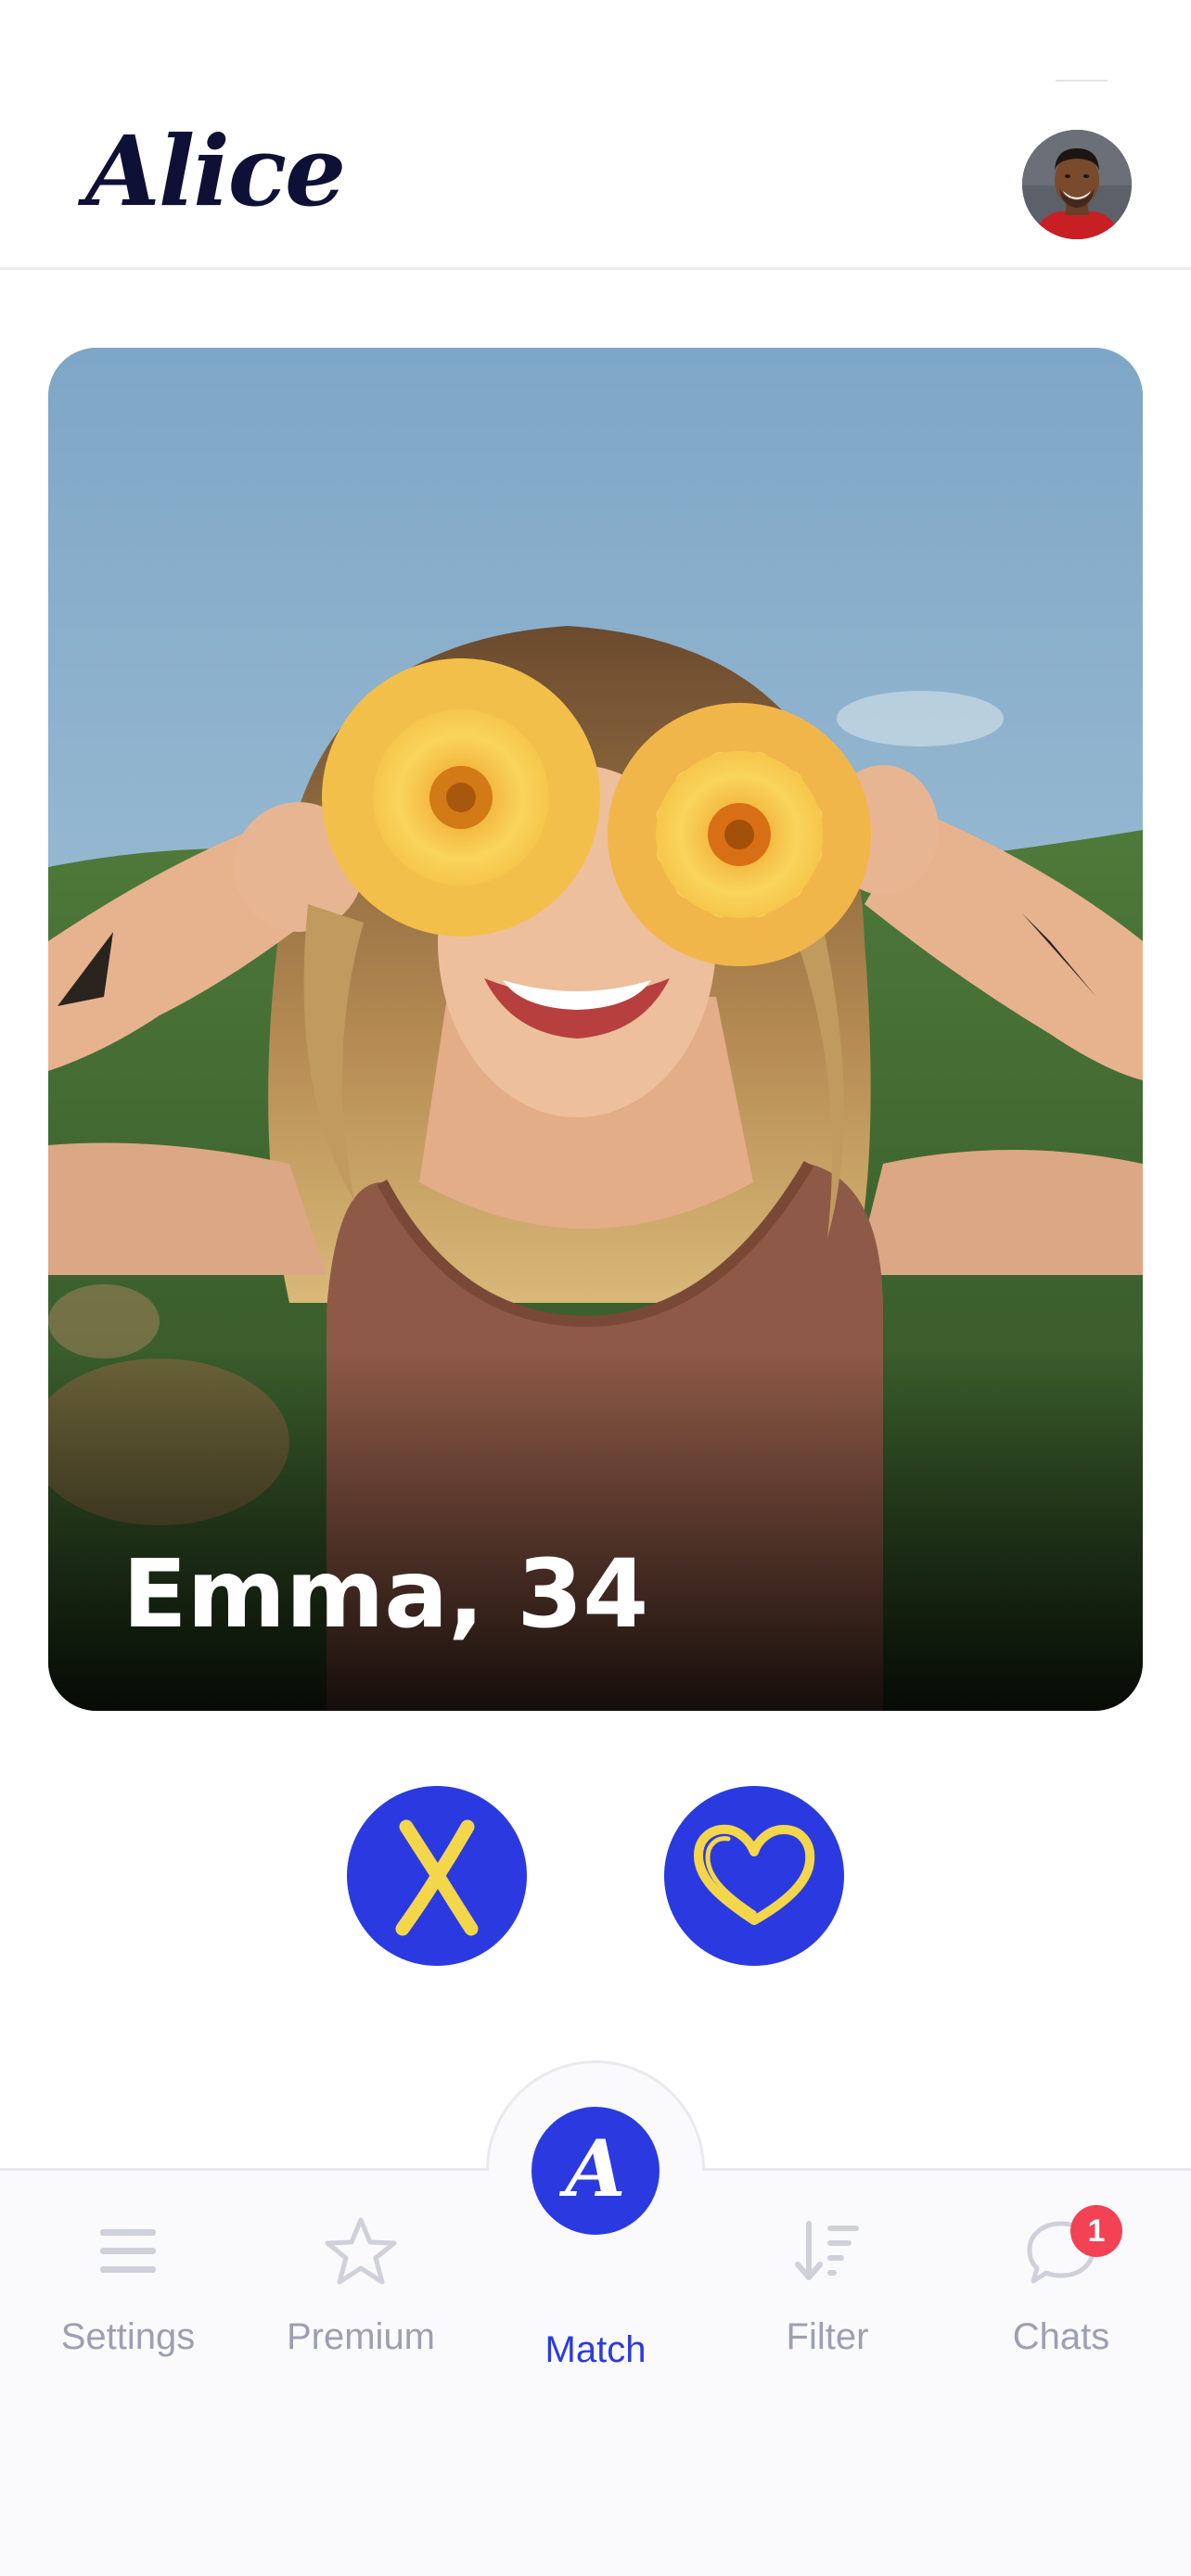 The width and height of the screenshot is (1191, 2576). Describe the element at coordinates (595, 2298) in the screenshot. I see `nav-item-match: Match` at that location.